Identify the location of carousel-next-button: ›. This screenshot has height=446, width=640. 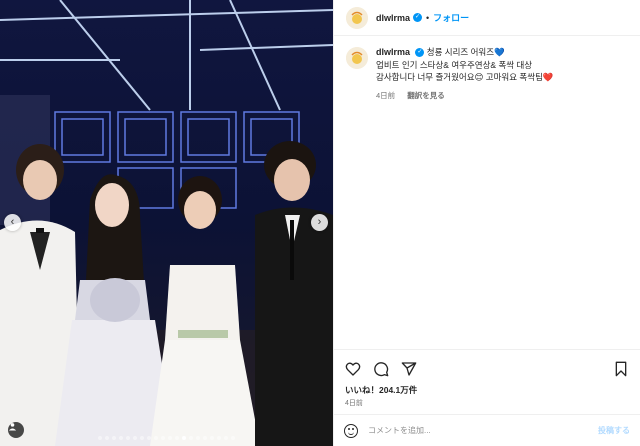
(319, 222).